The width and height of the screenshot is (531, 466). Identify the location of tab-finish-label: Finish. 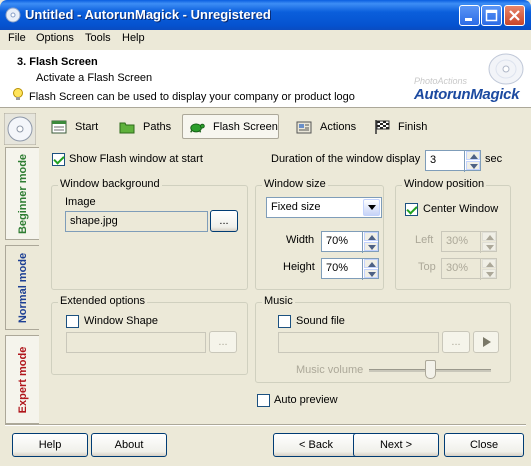
(413, 127).